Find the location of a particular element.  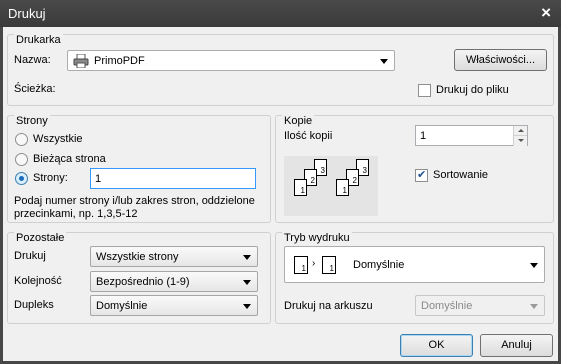

printer-group-title: Drukarka is located at coordinates (38, 40).